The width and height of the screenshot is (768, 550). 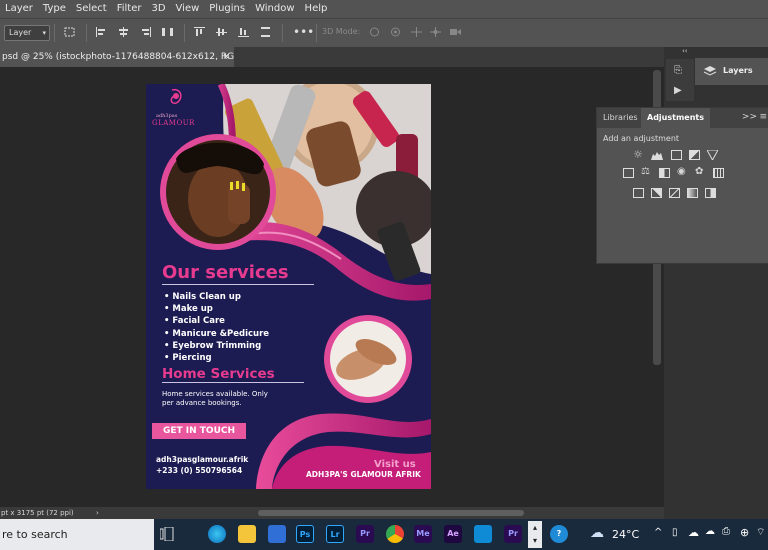 I want to click on services-title: Our services, so click(x=225, y=272).